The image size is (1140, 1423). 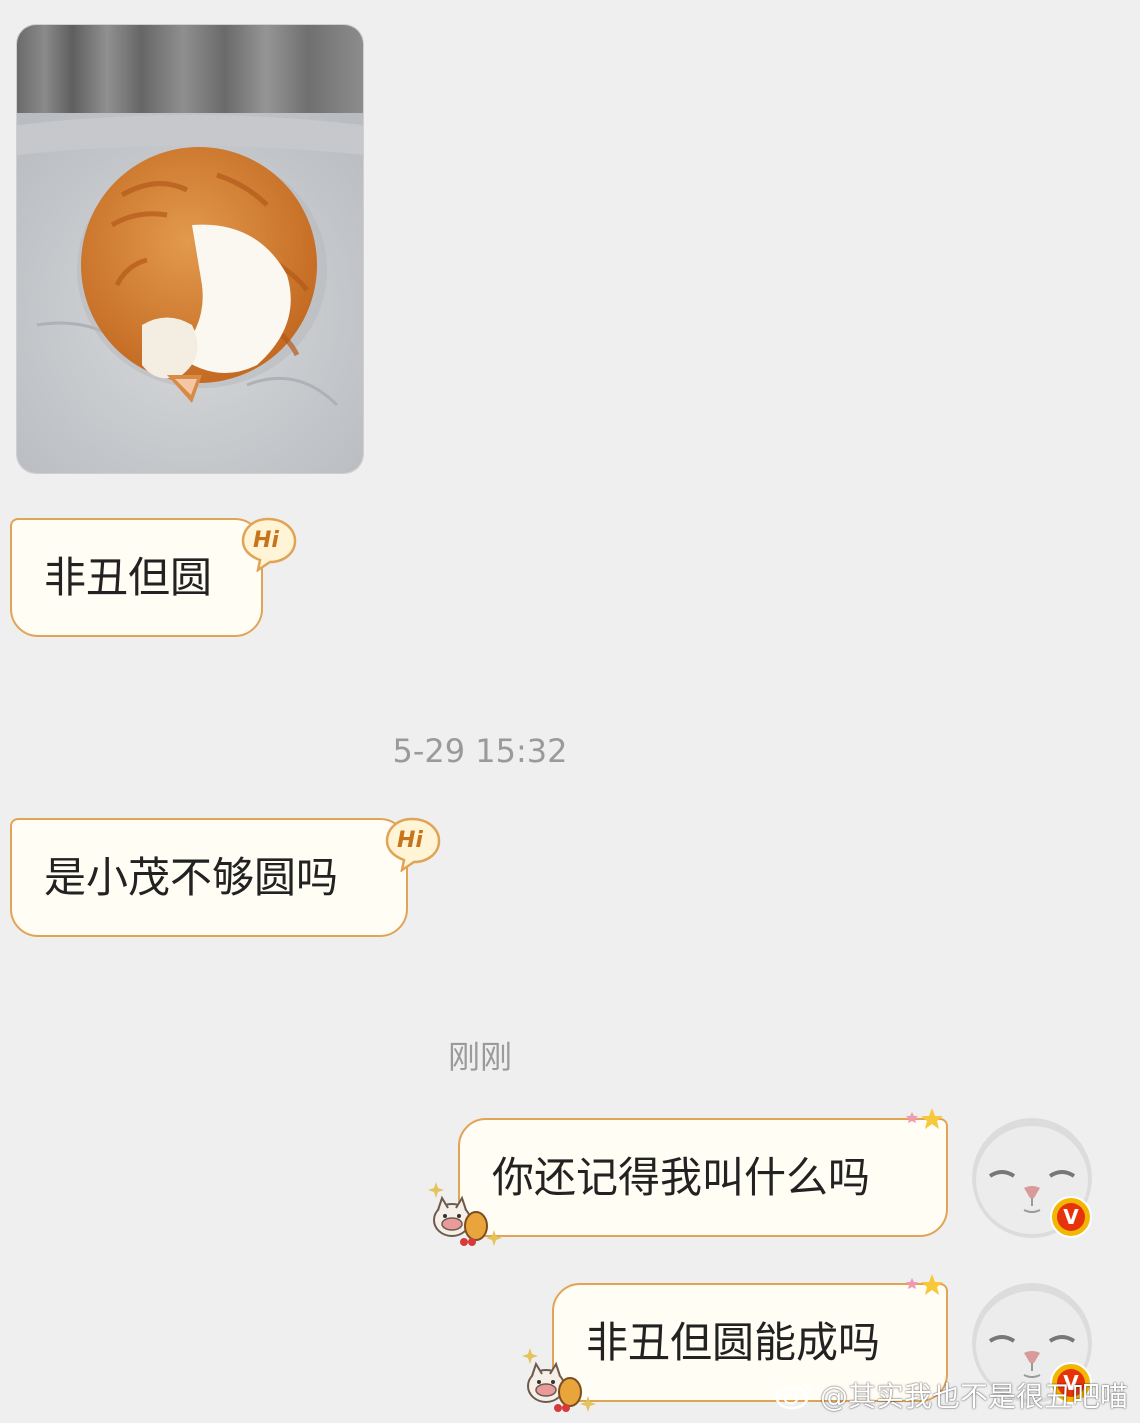 What do you see at coordinates (793, 1396) in the screenshot?
I see `weibo-icon` at bounding box center [793, 1396].